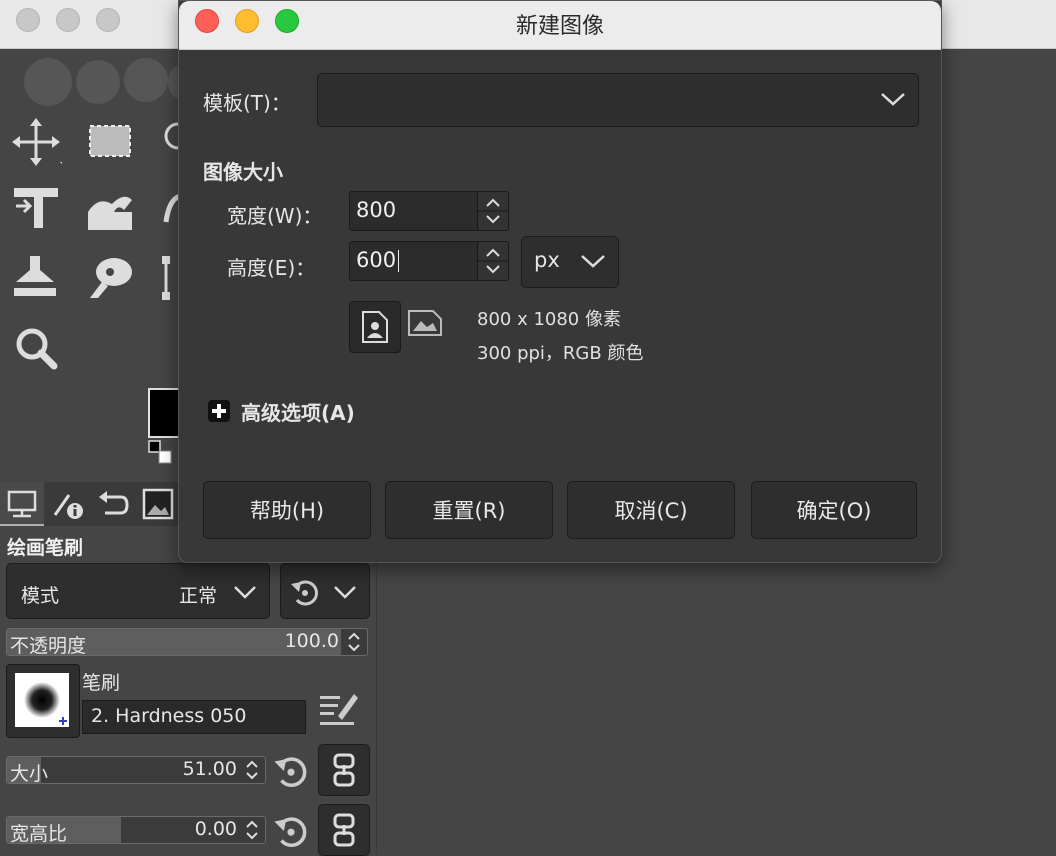 The width and height of the screenshot is (1056, 856). I want to click on brush-preview-swatch, so click(42, 700).